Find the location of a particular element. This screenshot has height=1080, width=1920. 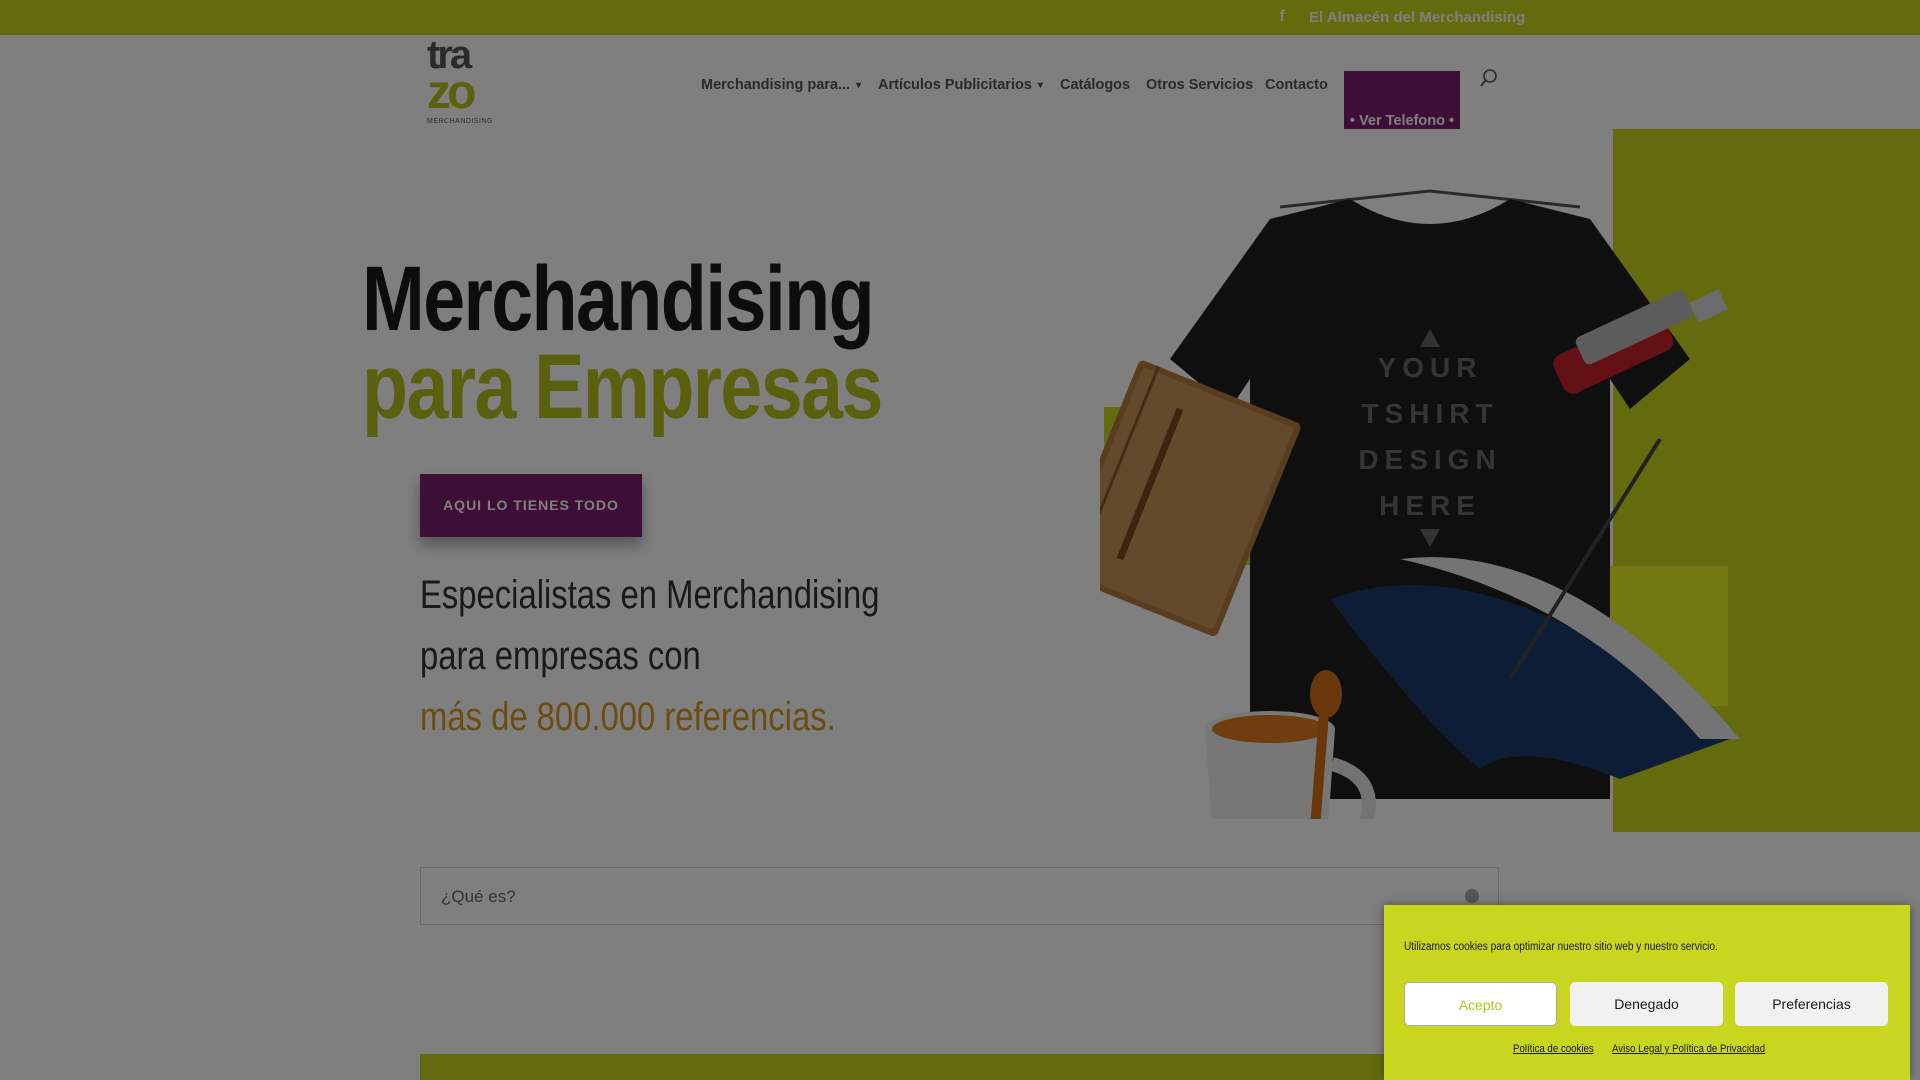

legal-policy-link: Aviso Legal y Política de Privacidad is located at coordinates (1688, 1049).